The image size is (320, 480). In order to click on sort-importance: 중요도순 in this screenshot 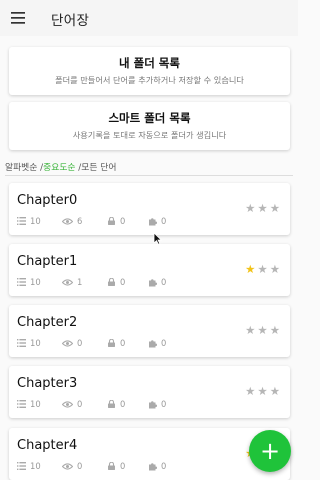, I will do `click(59, 168)`.